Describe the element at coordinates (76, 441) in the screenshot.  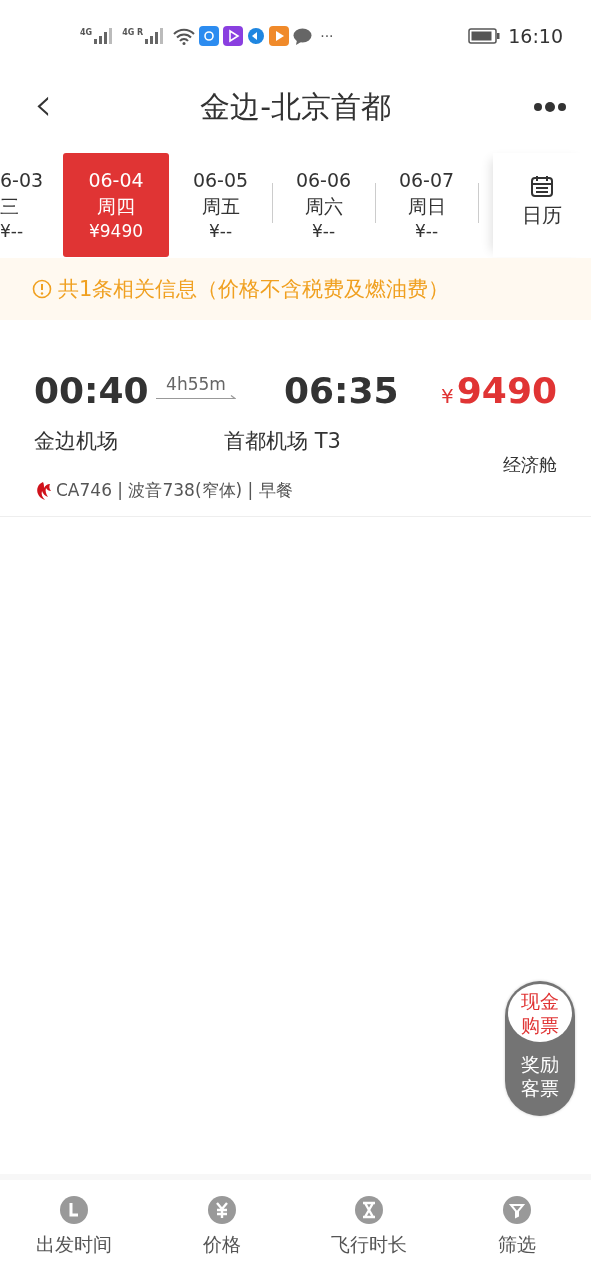
I see `depart-airport: 金边机场` at that location.